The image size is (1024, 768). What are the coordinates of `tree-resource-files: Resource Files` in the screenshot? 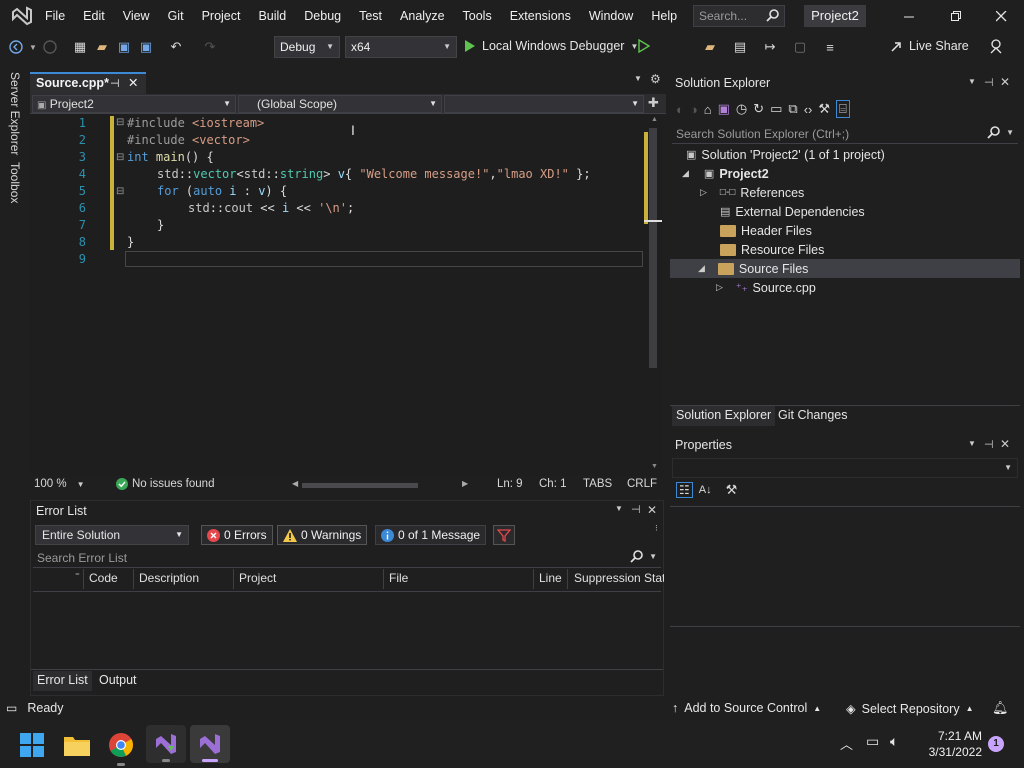 It's located at (772, 249).